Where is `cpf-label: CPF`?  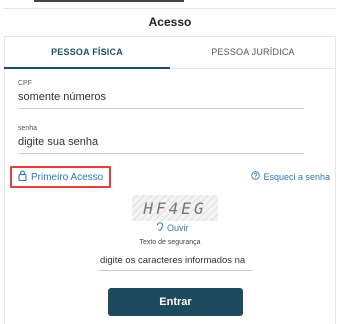 cpf-label: CPF is located at coordinates (25, 83).